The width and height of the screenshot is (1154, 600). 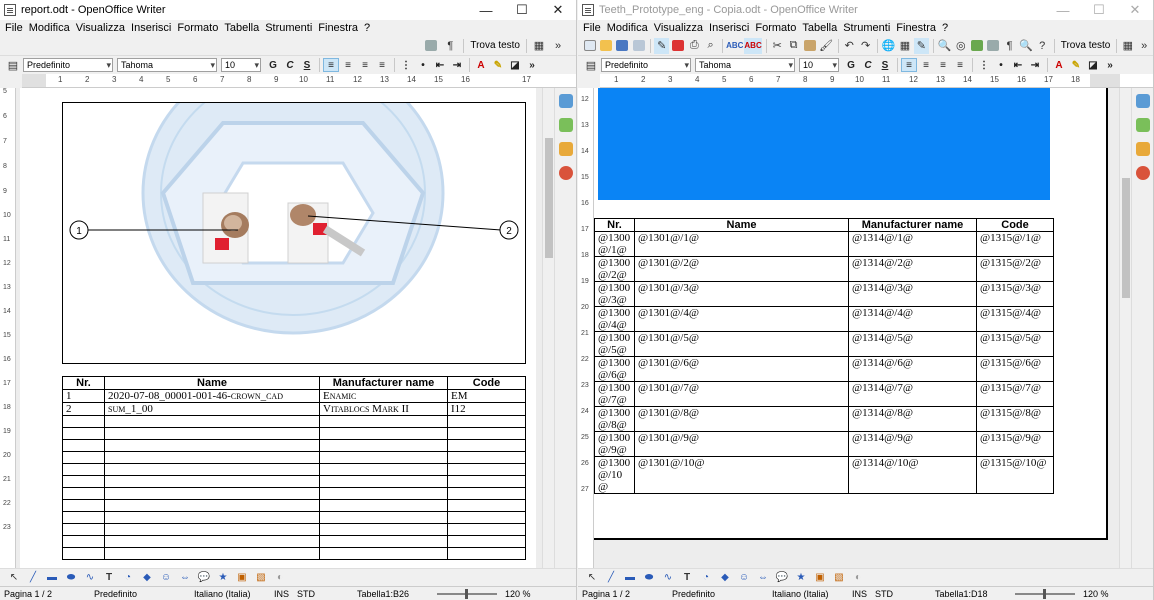 I want to click on line-icon: ╱, so click(x=611, y=578).